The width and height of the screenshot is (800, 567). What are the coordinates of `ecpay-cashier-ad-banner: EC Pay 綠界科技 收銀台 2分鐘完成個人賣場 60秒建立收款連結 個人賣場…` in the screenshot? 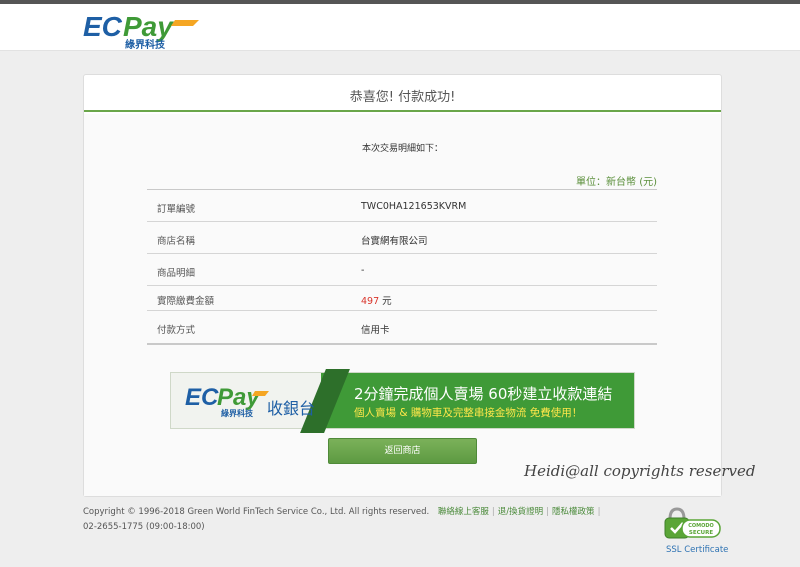 It's located at (402, 401).